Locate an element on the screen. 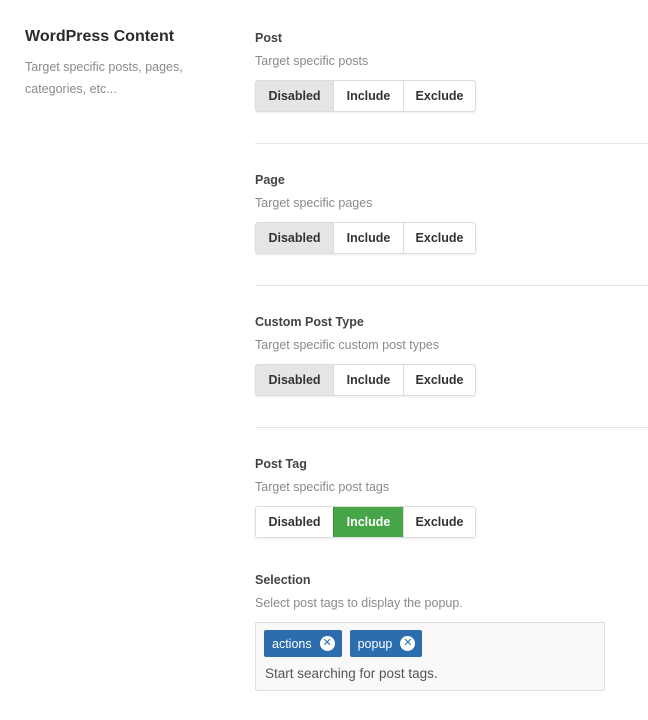 The width and height of the screenshot is (648, 720). selected-tags: actions ✕ popup ✕ is located at coordinates (343, 643).